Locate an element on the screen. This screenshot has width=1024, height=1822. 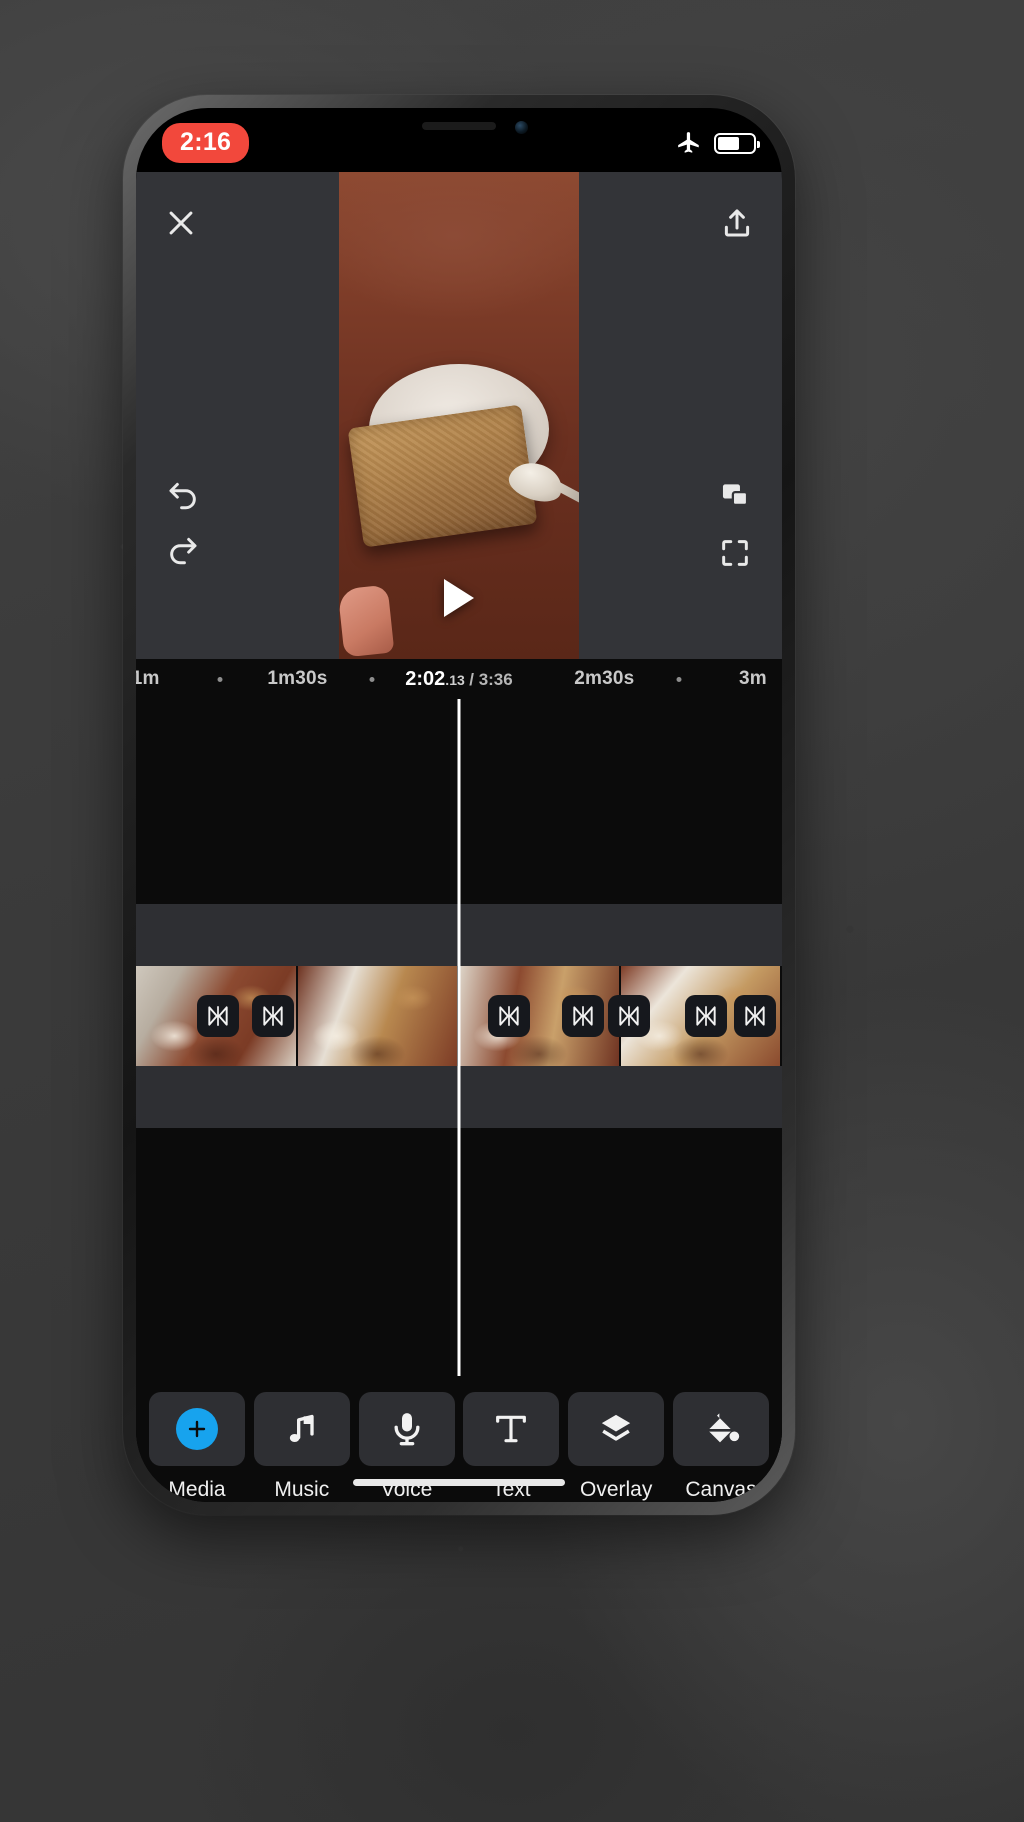
home-indicator is located at coordinates (459, 1482).